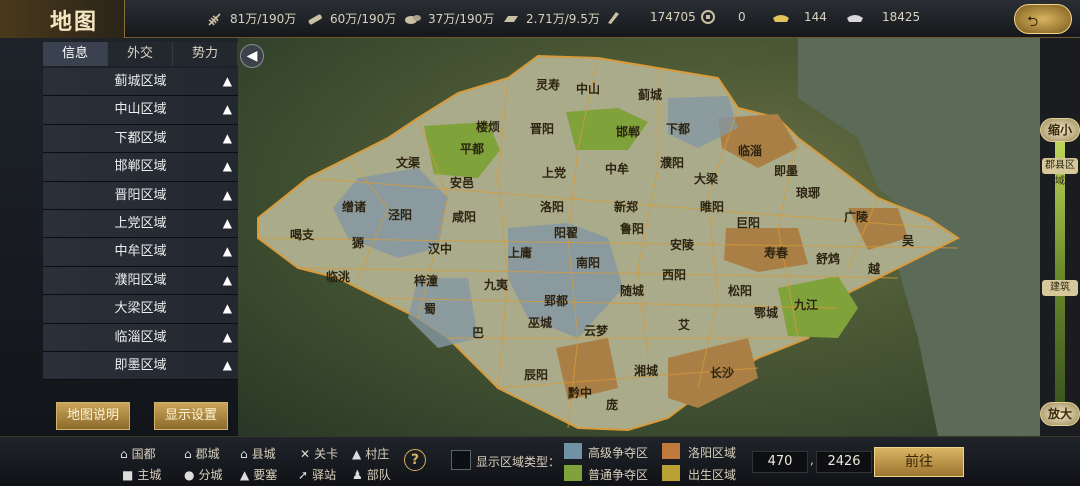 The width and height of the screenshot is (1080, 486). Describe the element at coordinates (478, 332) in the screenshot. I see `map-city: 巴` at that location.